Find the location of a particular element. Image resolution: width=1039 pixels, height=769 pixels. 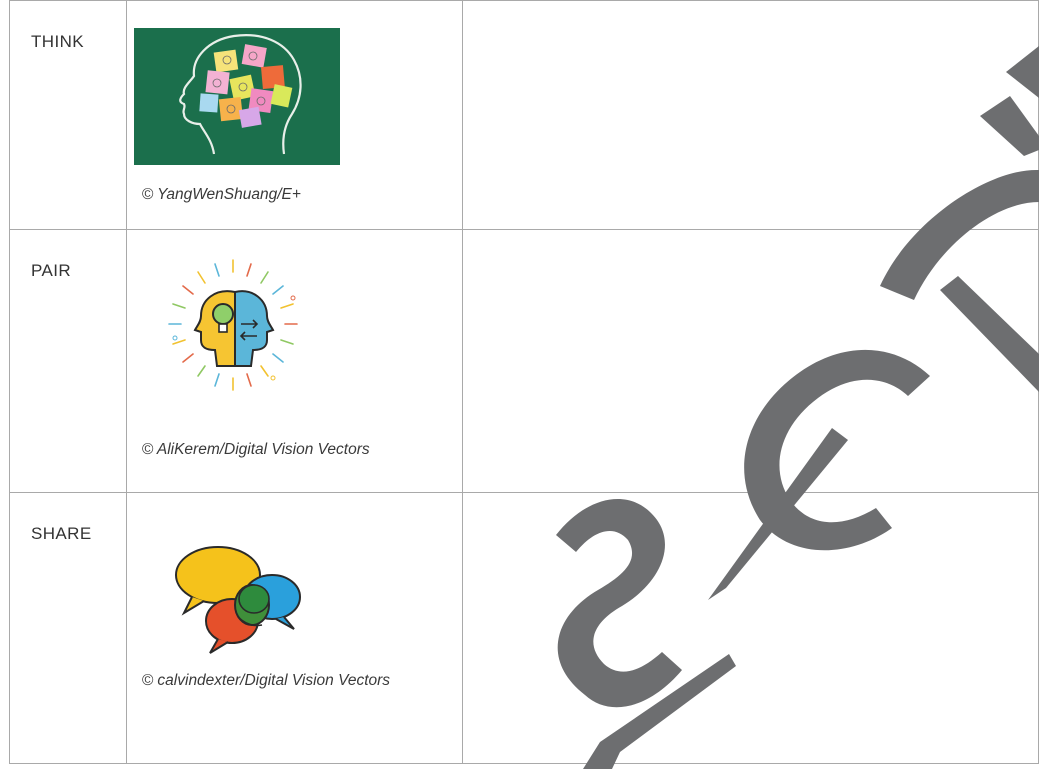

stage-label-share: SHARE is located at coordinates (61, 533).